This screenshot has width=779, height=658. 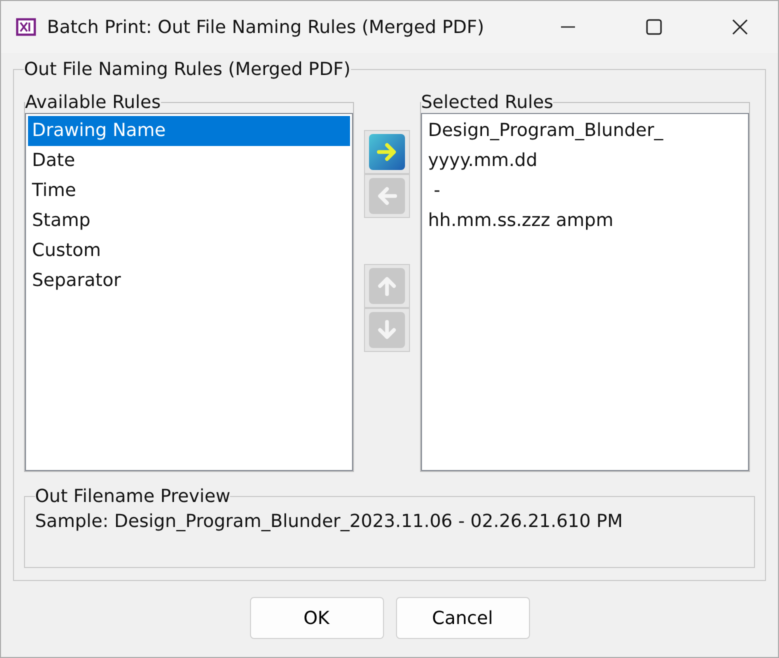 What do you see at coordinates (189, 131) in the screenshot?
I see `list-item: Drawing Name` at bounding box center [189, 131].